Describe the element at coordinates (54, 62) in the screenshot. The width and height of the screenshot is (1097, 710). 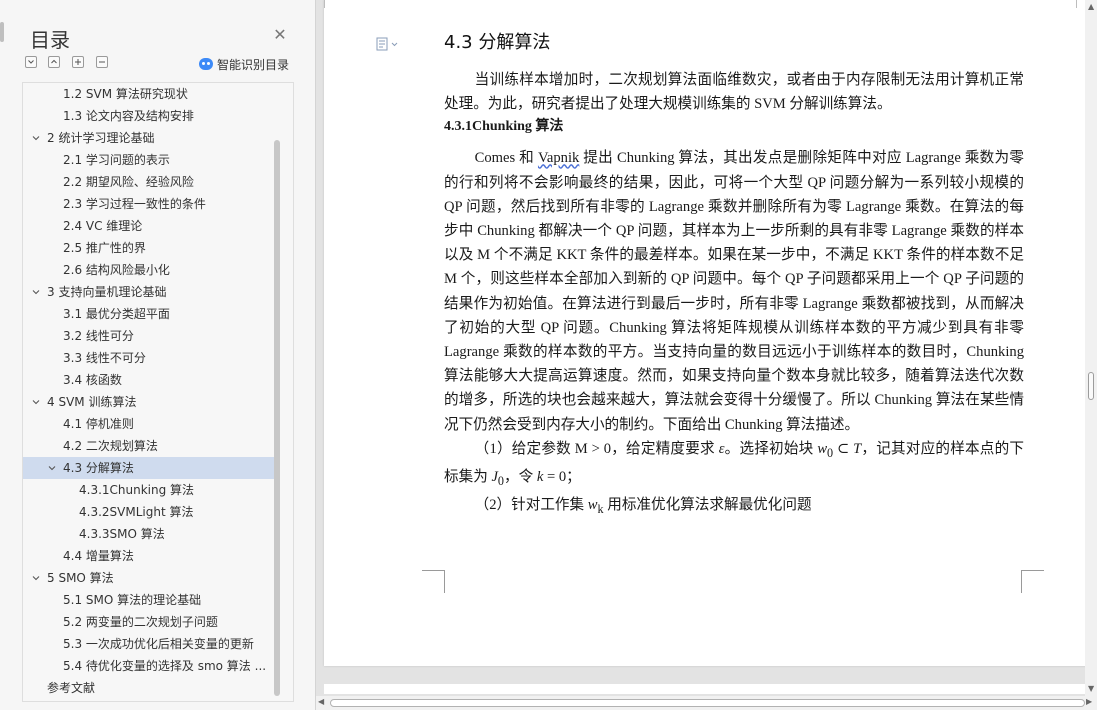
I see `expand-icon` at that location.